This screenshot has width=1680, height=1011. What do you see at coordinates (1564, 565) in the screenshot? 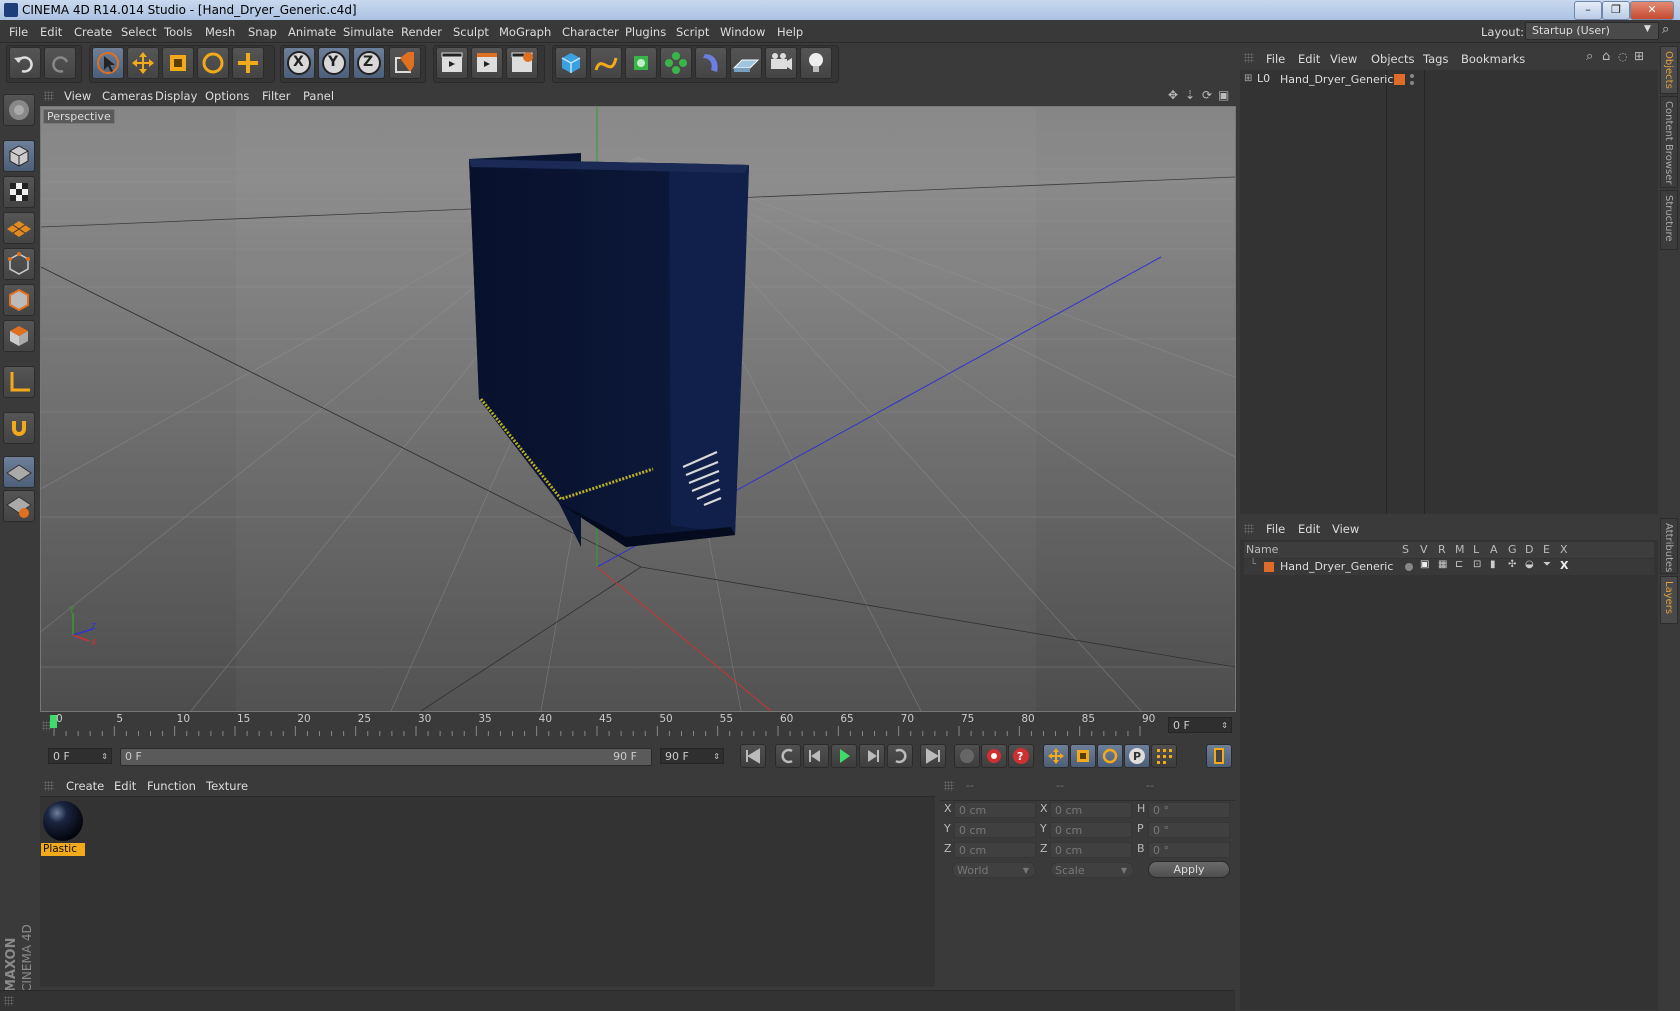
I see `xref-icon: X` at bounding box center [1564, 565].